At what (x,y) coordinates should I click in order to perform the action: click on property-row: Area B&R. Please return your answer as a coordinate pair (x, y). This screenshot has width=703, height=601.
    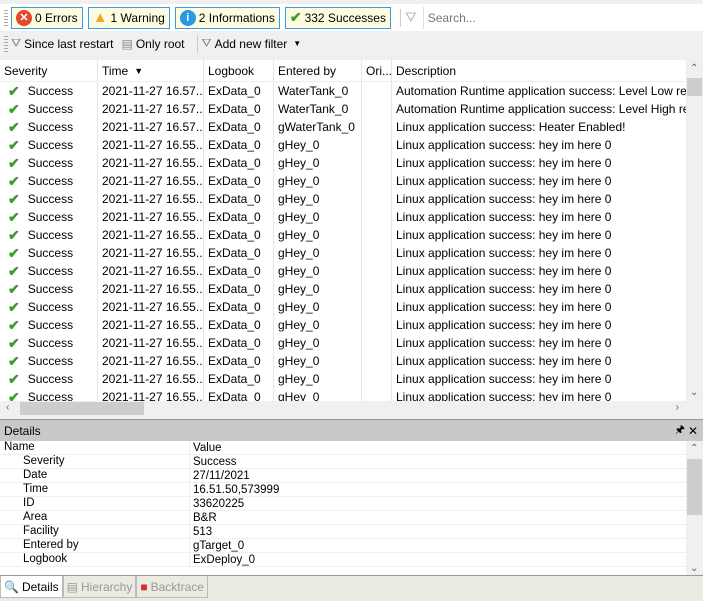
    Looking at the image, I should click on (351, 518).